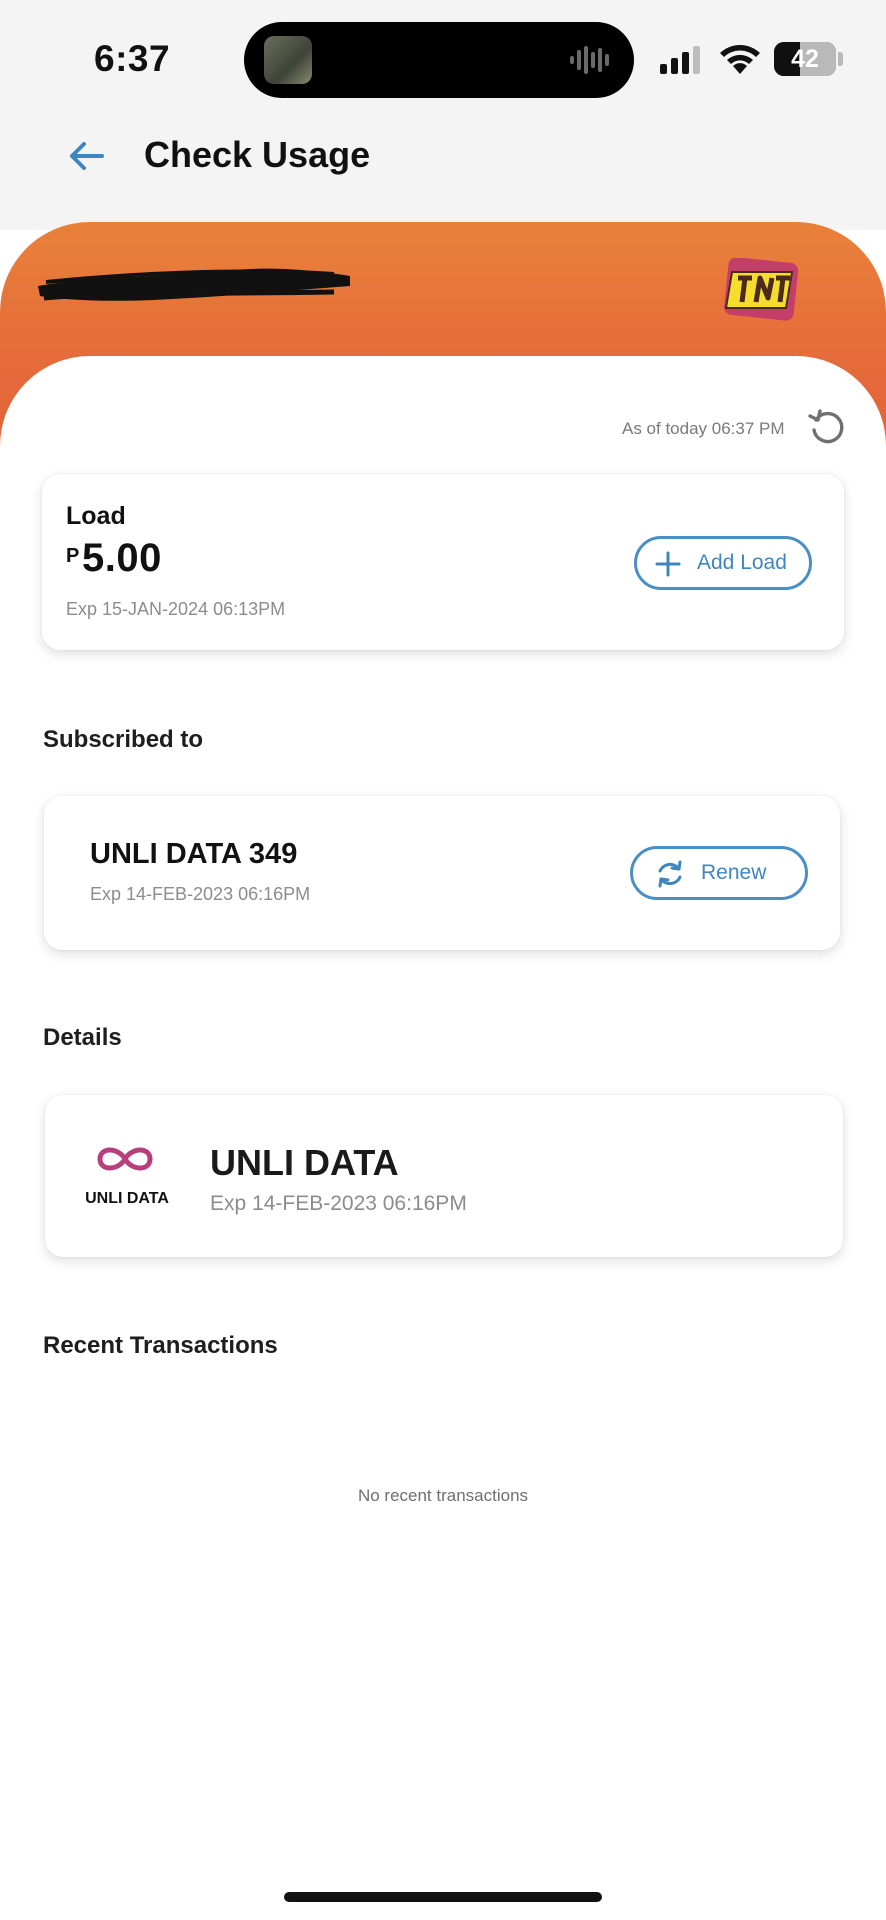  I want to click on home-indicator, so click(443, 1897).